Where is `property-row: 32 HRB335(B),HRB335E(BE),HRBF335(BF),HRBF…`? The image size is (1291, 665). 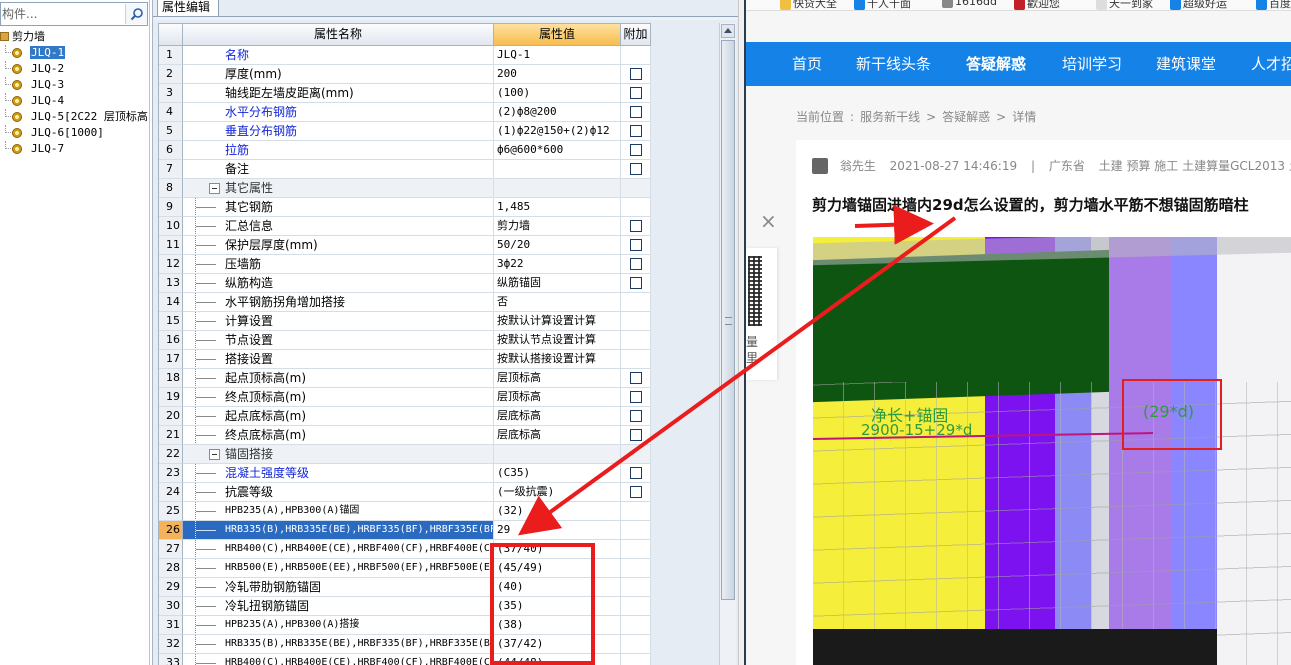
property-row: 32 HRB335(B),HRB335E(BE),HRBF335(BF),HRBF… is located at coordinates (405, 644).